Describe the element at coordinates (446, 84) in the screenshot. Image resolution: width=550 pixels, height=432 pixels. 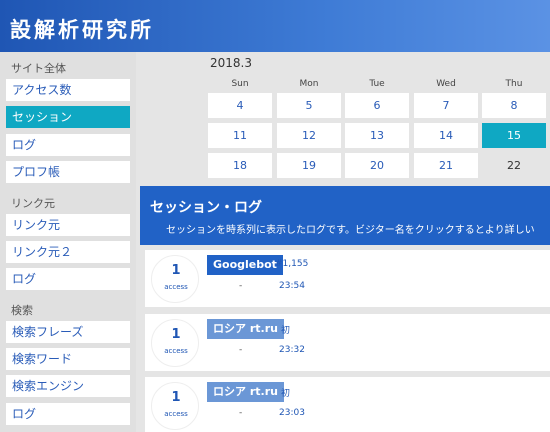
I see `weekday-wed: Wed` at that location.